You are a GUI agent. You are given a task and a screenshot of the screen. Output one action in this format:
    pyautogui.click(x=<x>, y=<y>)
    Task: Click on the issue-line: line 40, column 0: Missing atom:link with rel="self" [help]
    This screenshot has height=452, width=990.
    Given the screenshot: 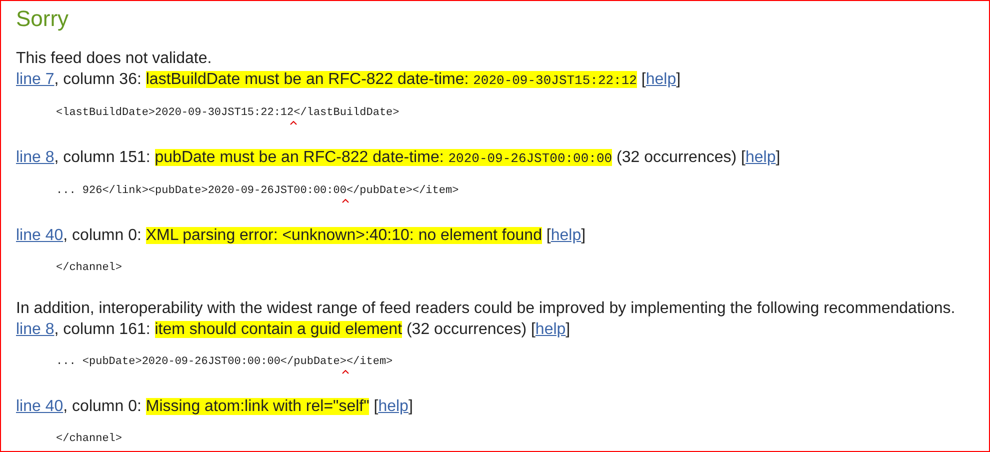 What is the action you would take?
    pyautogui.click(x=215, y=407)
    